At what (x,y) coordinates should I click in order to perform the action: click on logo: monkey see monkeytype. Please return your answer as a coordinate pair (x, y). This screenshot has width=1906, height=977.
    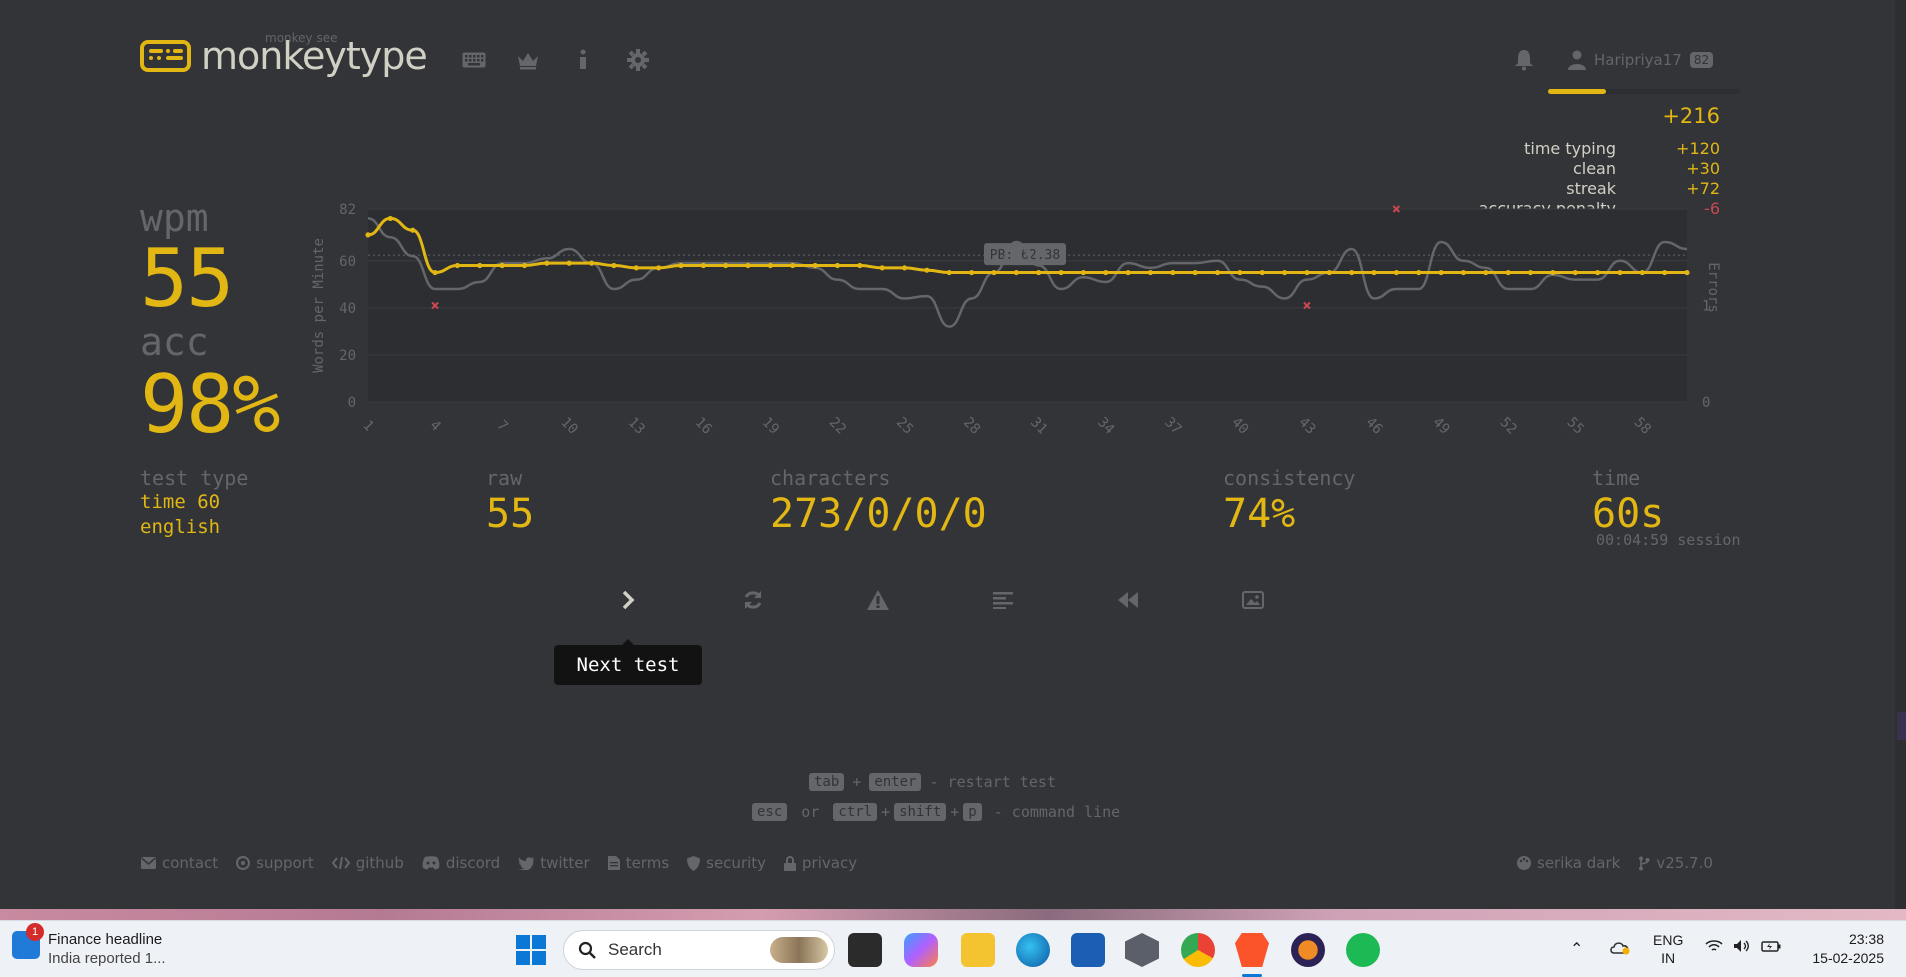
    Looking at the image, I should click on (284, 54).